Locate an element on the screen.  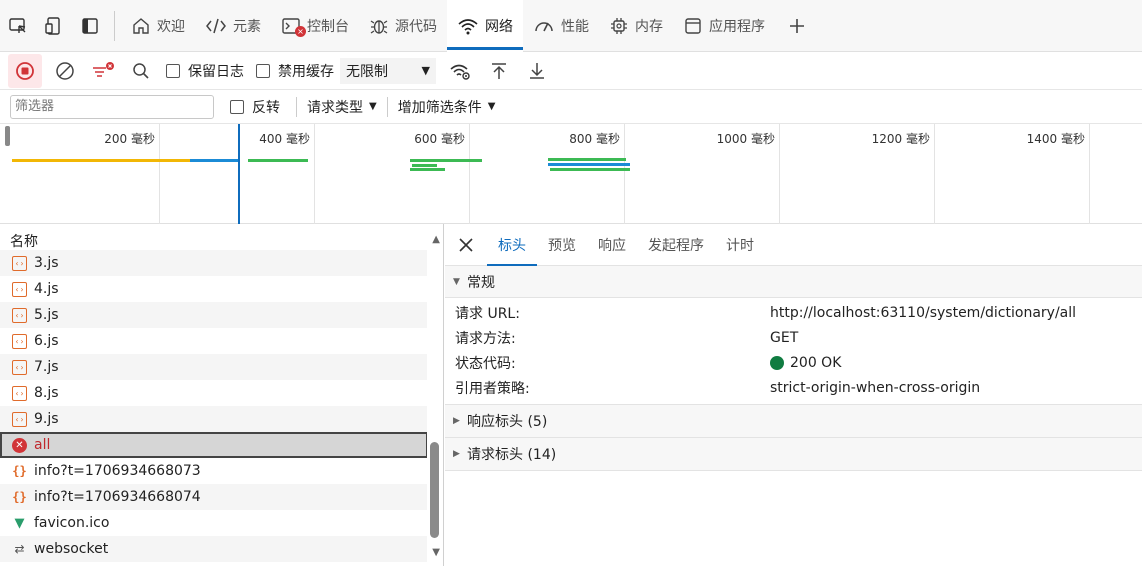
import-har-button is located at coordinates (499, 71).